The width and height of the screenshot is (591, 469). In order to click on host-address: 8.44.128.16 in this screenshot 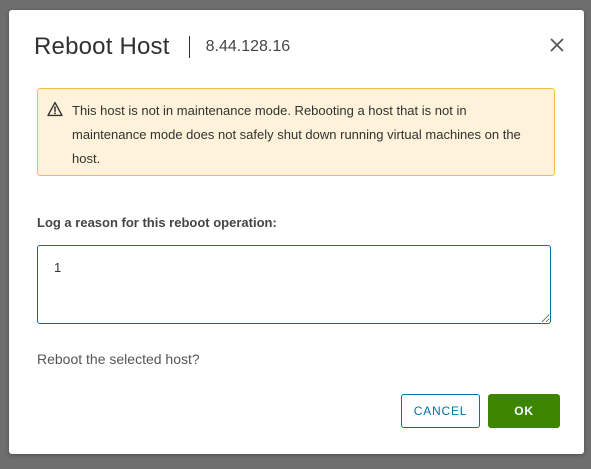, I will do `click(248, 46)`.